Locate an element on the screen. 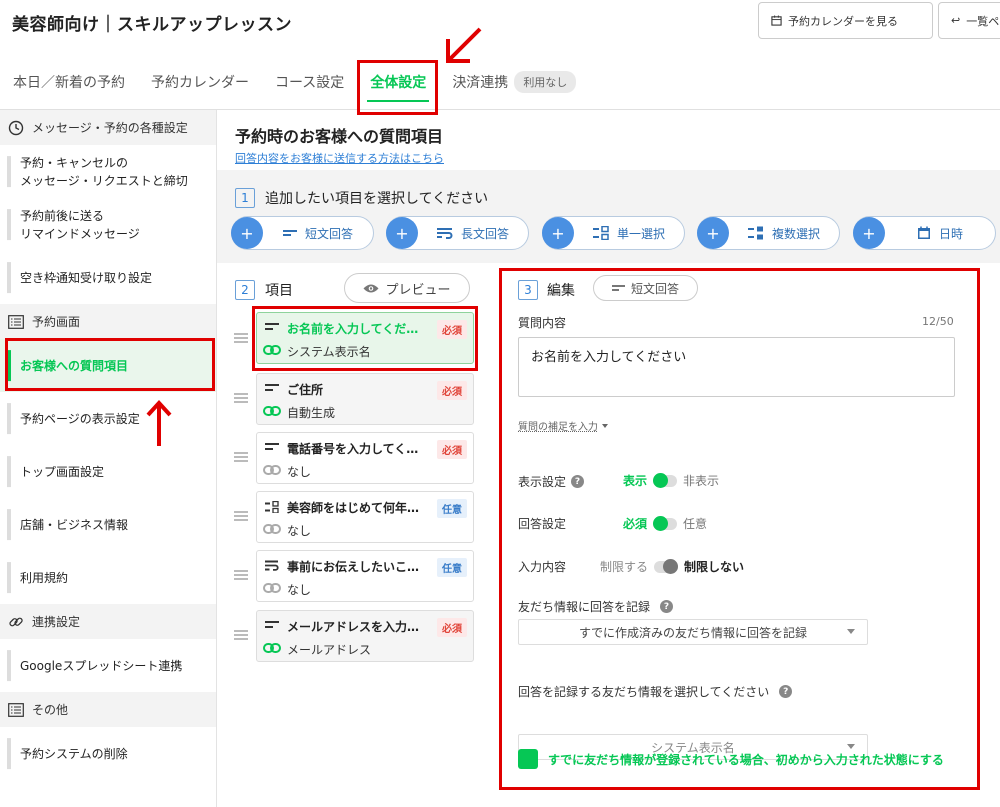 This screenshot has width=1000, height=807. annotation-box-tab is located at coordinates (397, 87).